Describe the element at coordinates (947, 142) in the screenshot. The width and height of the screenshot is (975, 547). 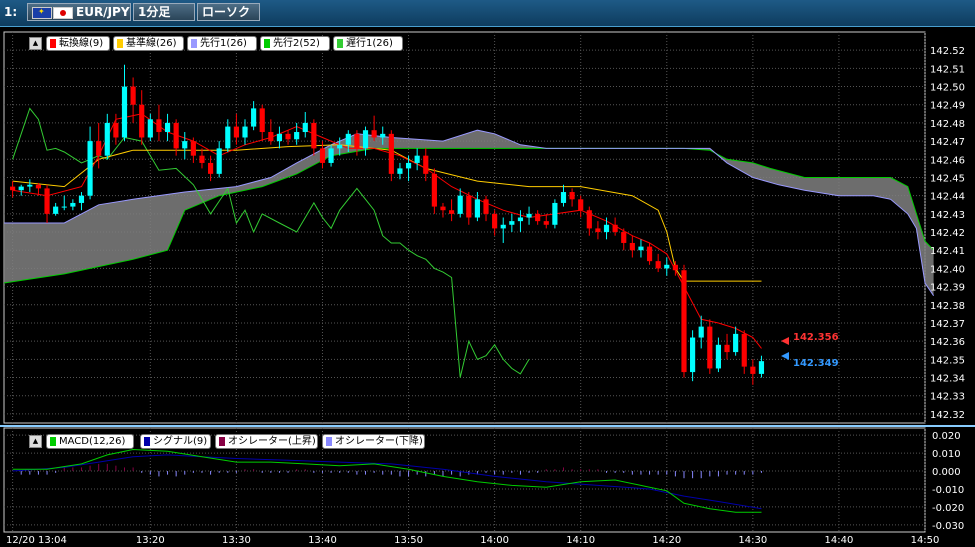
I see `price-tick-label: 142.47` at that location.